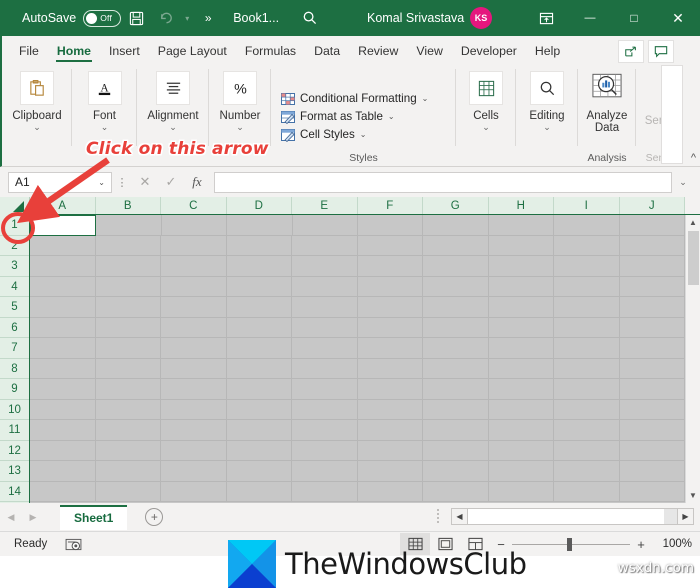 The image size is (700, 588). What do you see at coordinates (145, 182) in the screenshot?
I see `cancel-icon: ✕` at bounding box center [145, 182].